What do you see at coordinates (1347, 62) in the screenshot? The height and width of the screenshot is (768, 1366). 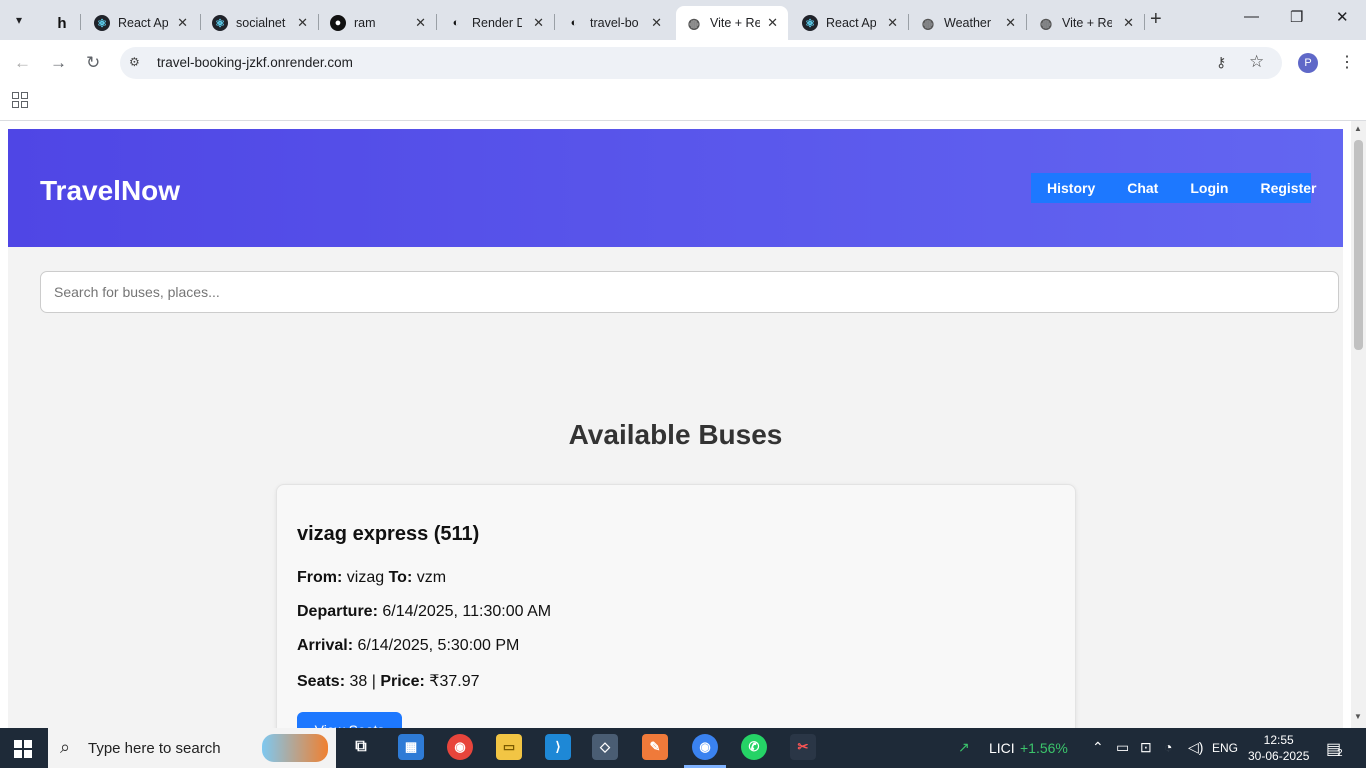 I see `more-menu-icon: ⋮` at bounding box center [1347, 62].